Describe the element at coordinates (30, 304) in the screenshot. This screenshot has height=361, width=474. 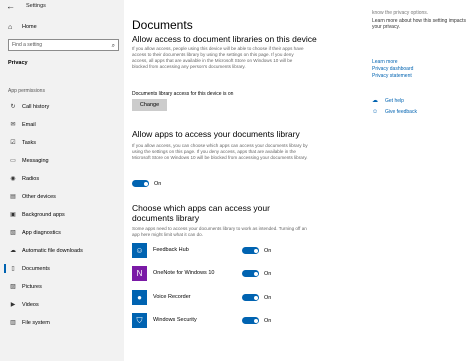
I see `sidebar-item-label: Videos` at that location.